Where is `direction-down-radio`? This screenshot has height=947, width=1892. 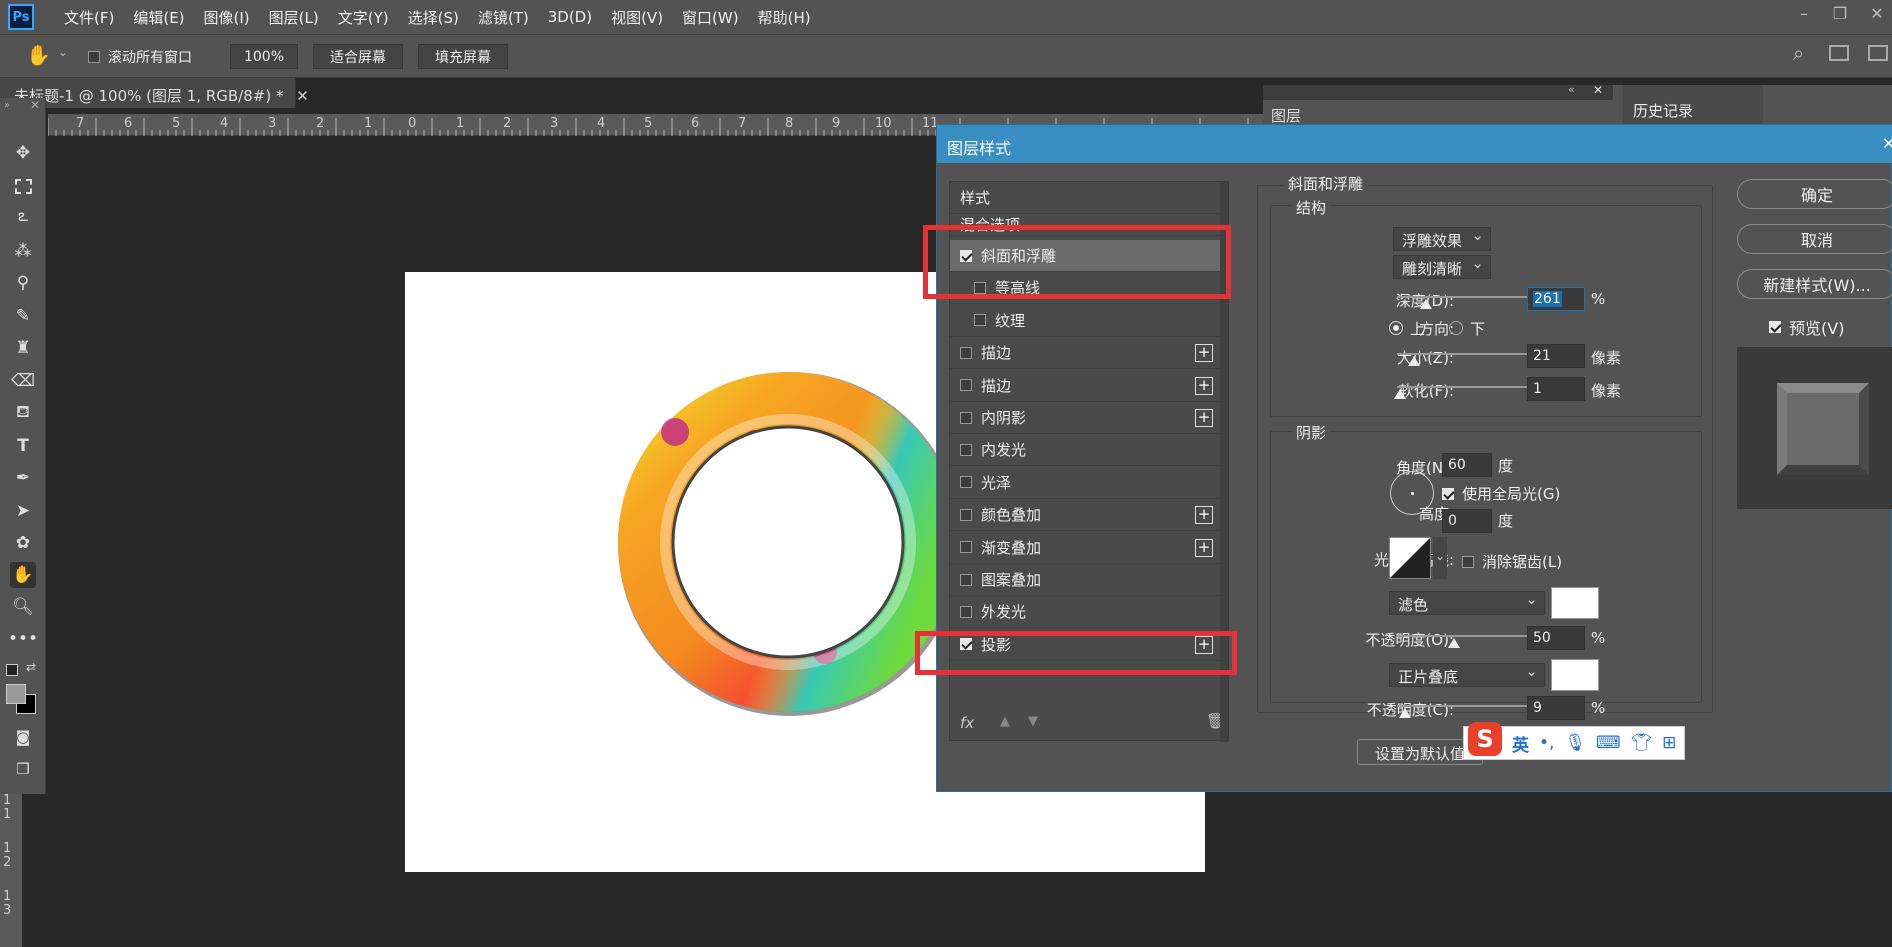 direction-down-radio is located at coordinates (1456, 328).